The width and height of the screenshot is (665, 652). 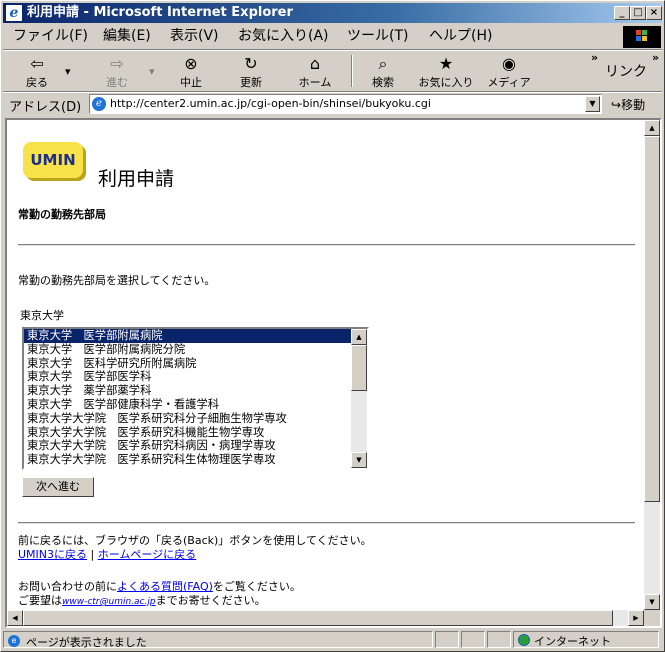 What do you see at coordinates (218, 640) in the screenshot?
I see `status-panel-main: e ページが表示されました` at bounding box center [218, 640].